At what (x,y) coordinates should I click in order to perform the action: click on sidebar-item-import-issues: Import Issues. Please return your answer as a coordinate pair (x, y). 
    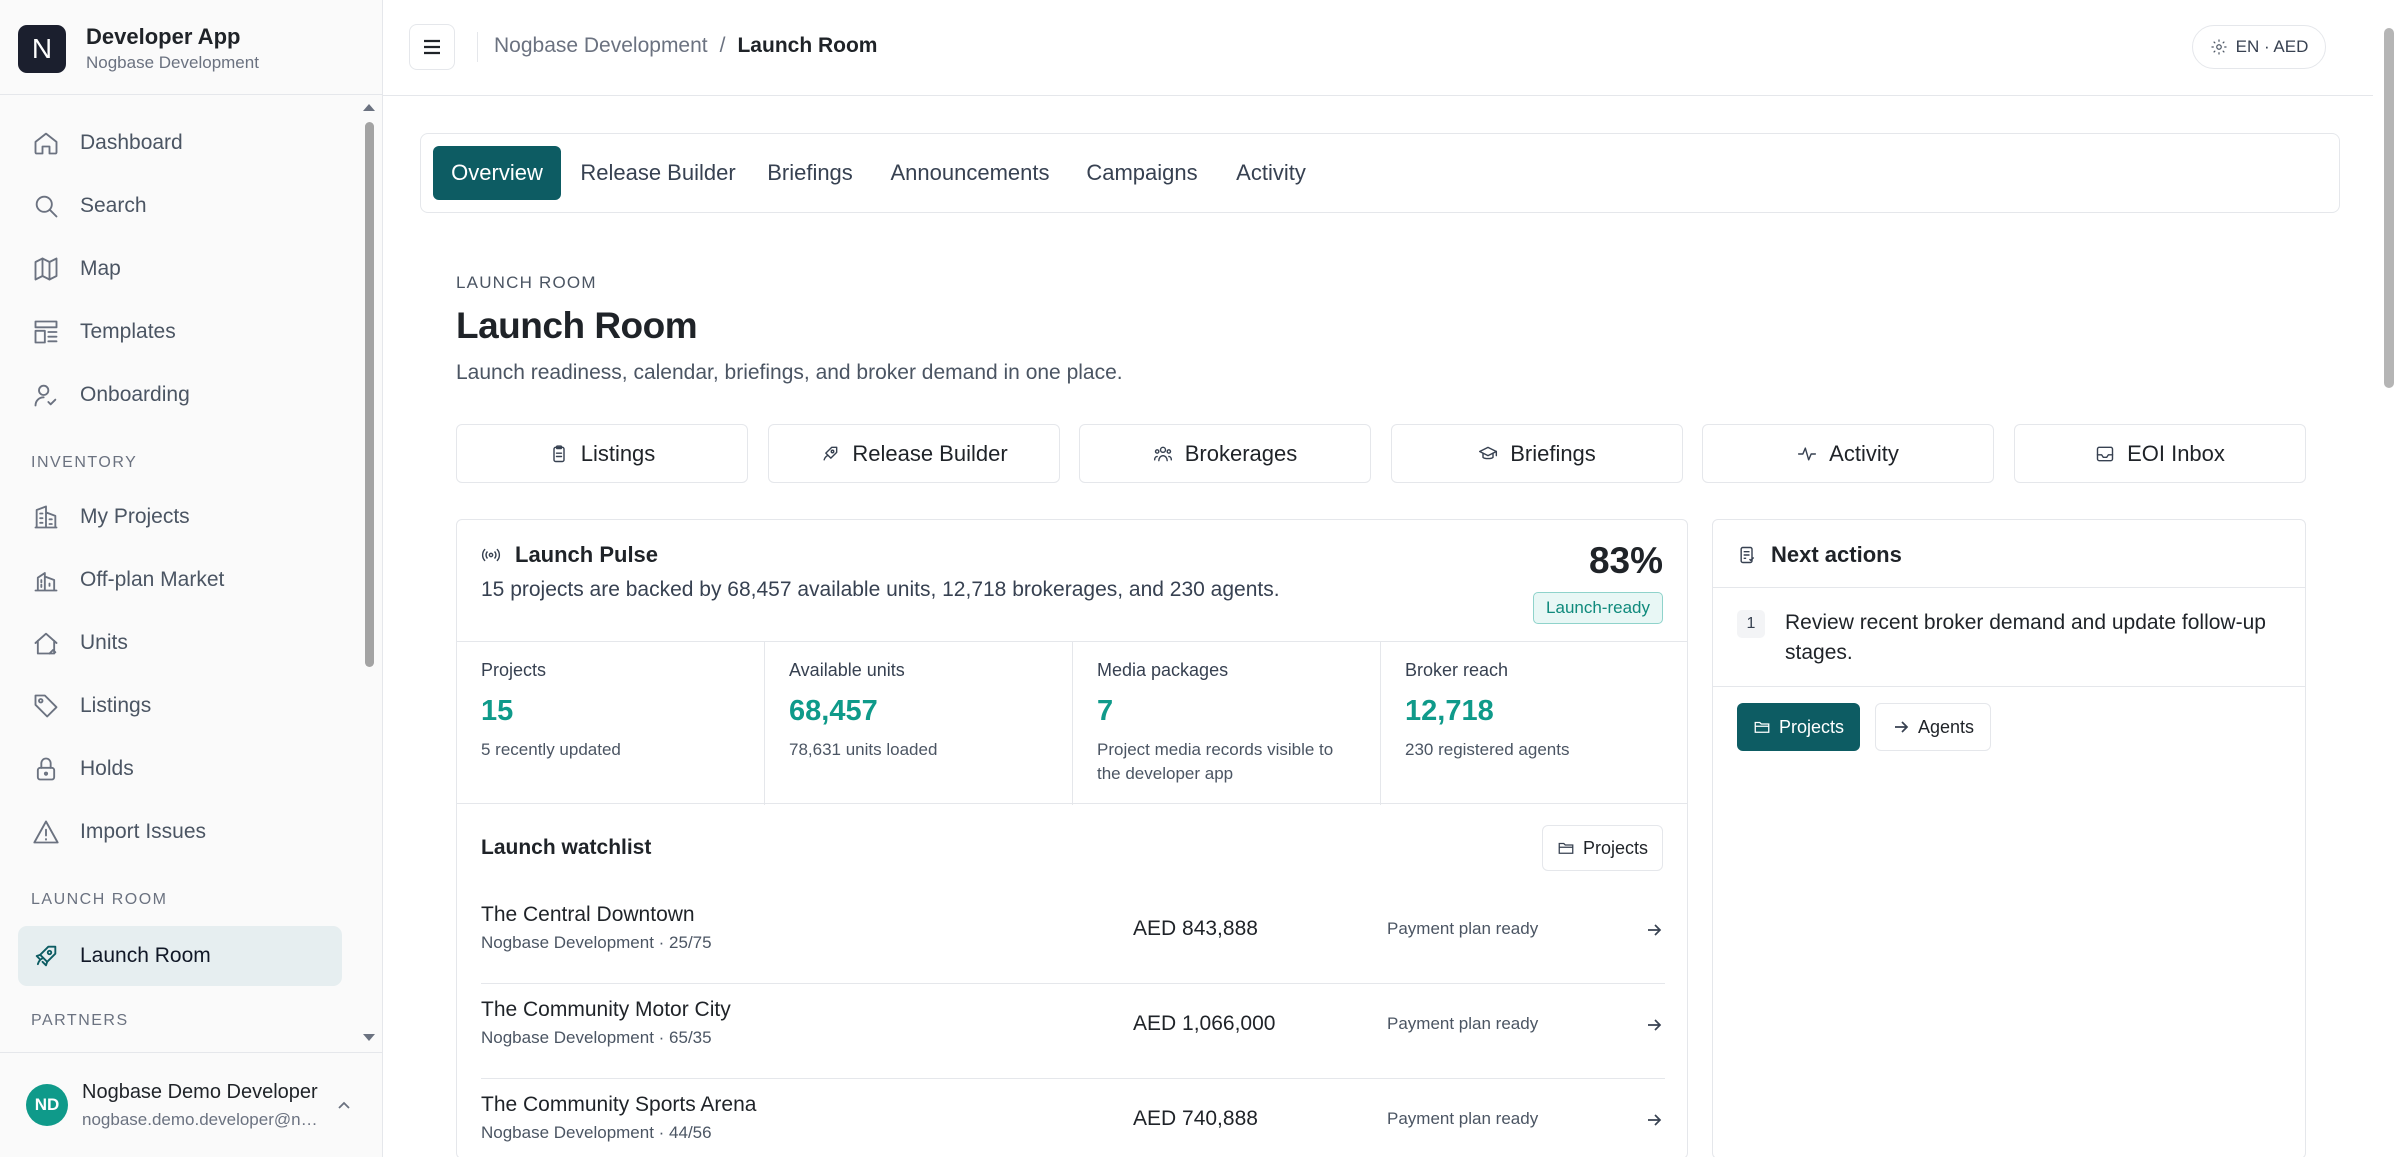
    Looking at the image, I should click on (180, 832).